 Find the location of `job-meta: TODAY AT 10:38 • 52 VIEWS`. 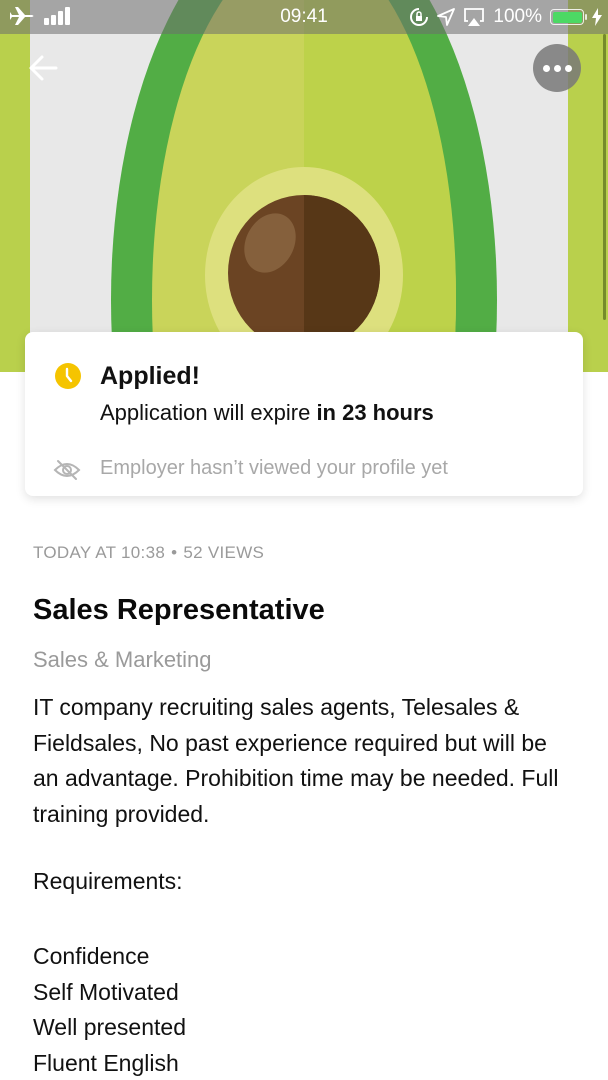

job-meta: TODAY AT 10:38 • 52 VIEWS is located at coordinates (148, 553).